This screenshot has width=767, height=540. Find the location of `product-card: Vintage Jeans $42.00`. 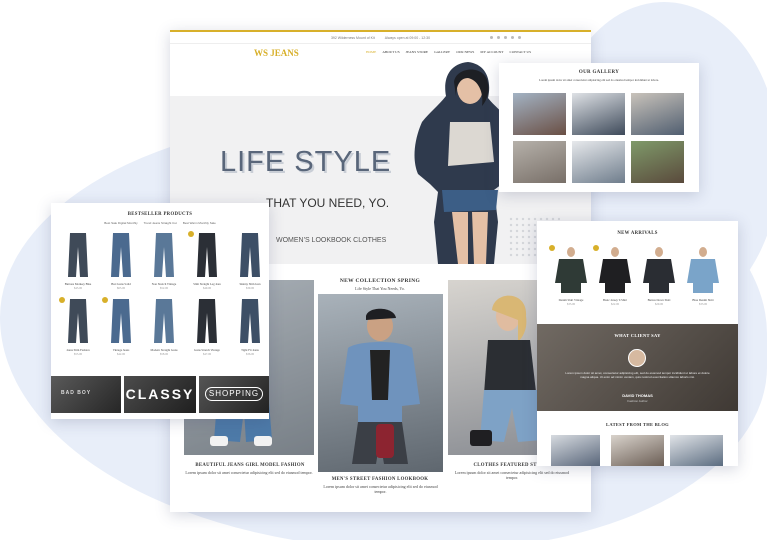

product-card: Vintage Jeans $42.00 is located at coordinates (120, 329).